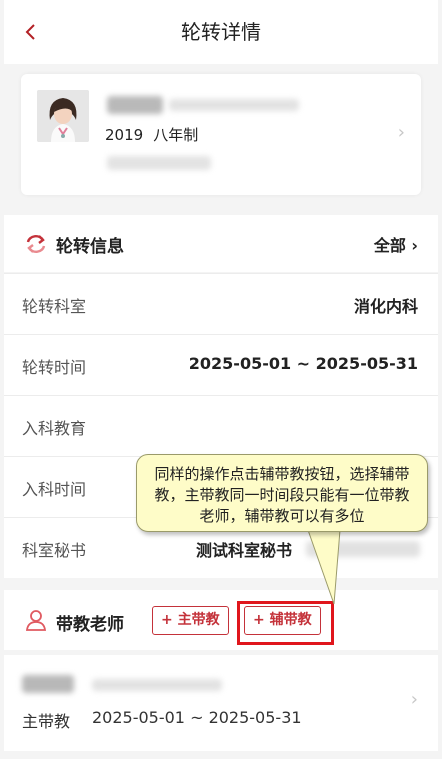 This screenshot has width=442, height=759. I want to click on row-label: 科室秘书, so click(54, 550).